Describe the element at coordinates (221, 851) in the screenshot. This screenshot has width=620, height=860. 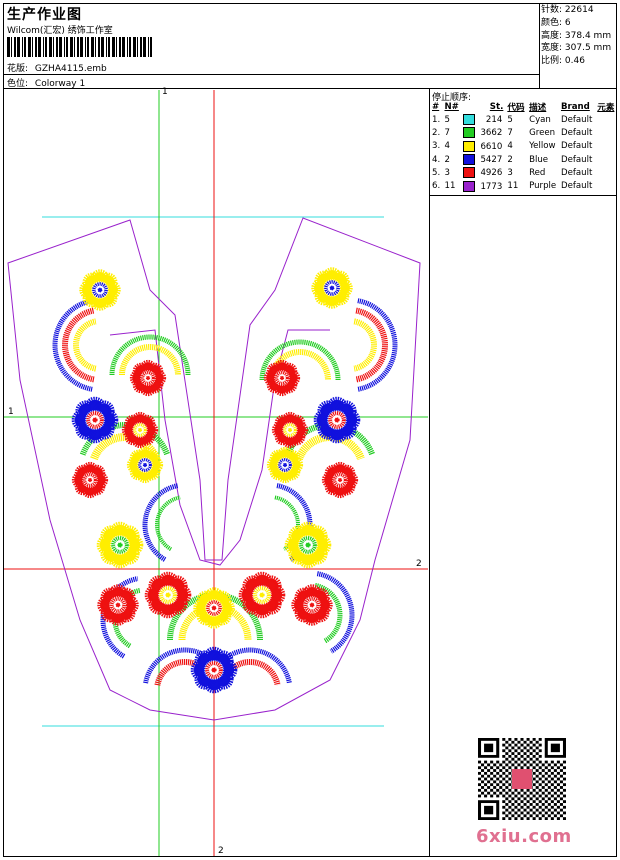
I see `guide-label-v2: 2` at that location.